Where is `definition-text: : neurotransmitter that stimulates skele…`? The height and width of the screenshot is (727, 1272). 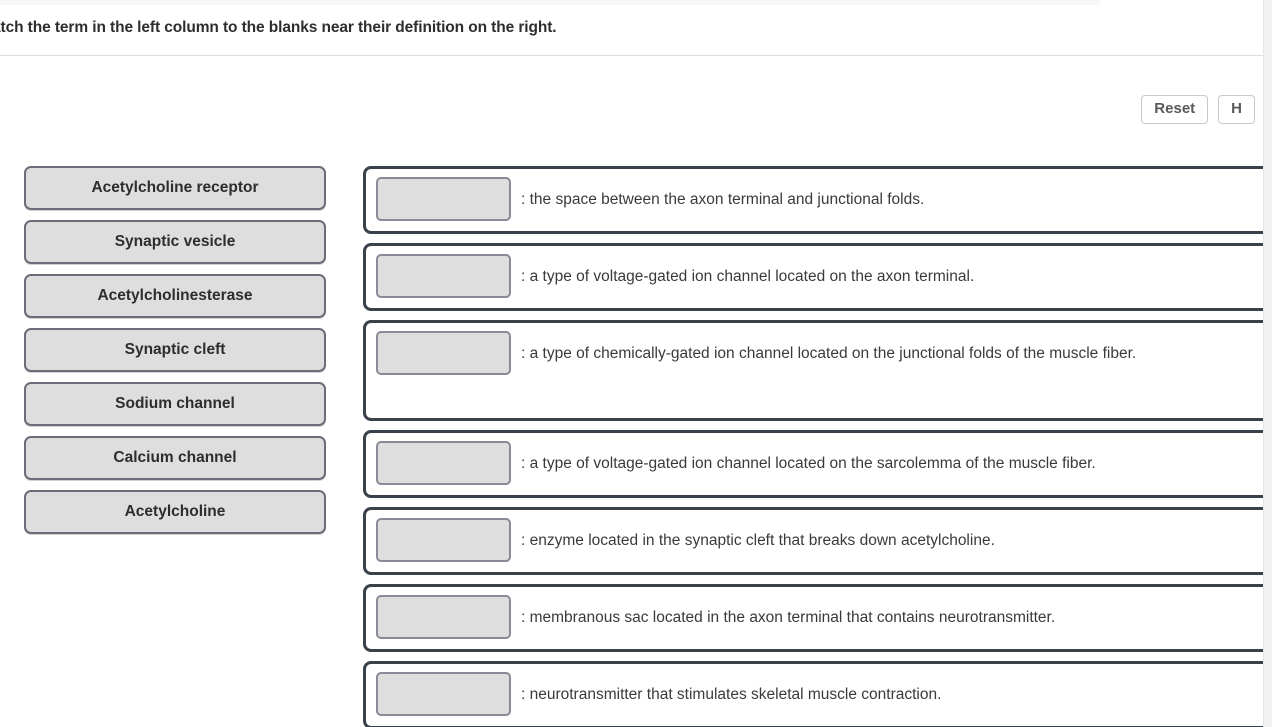 definition-text: : neurotransmitter that stimulates skele… is located at coordinates (731, 694).